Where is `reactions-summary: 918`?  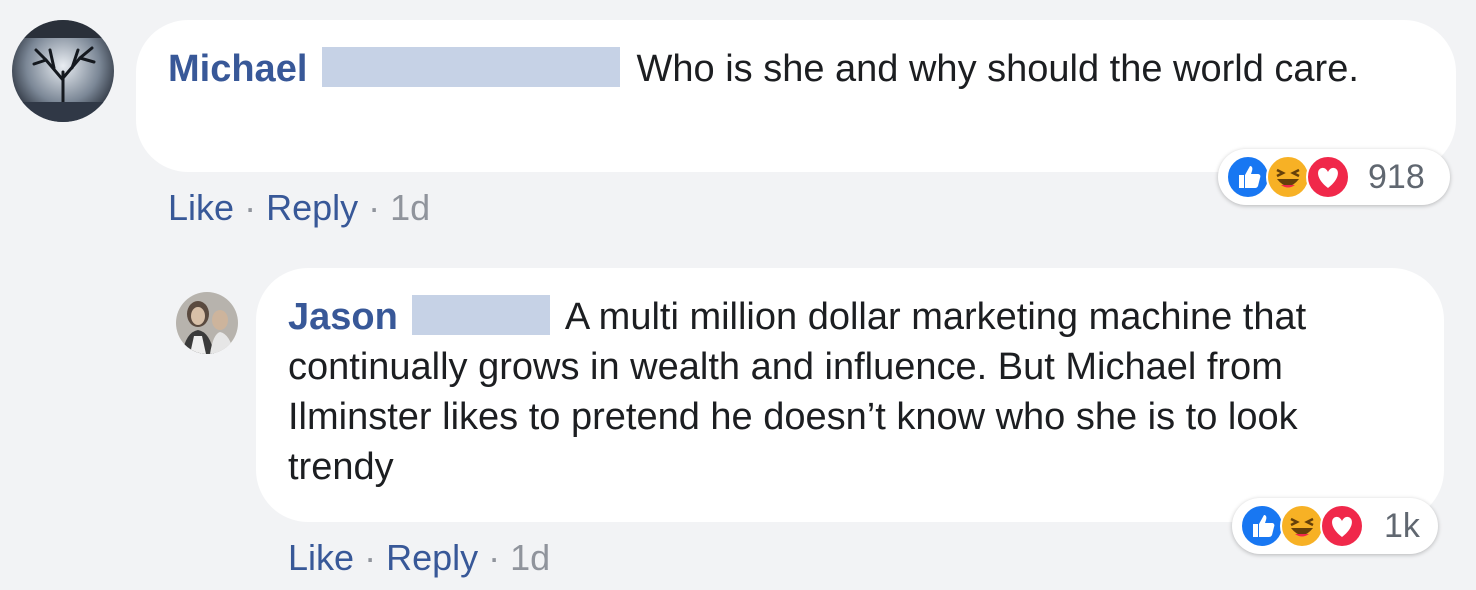
reactions-summary: 918 is located at coordinates (1334, 177).